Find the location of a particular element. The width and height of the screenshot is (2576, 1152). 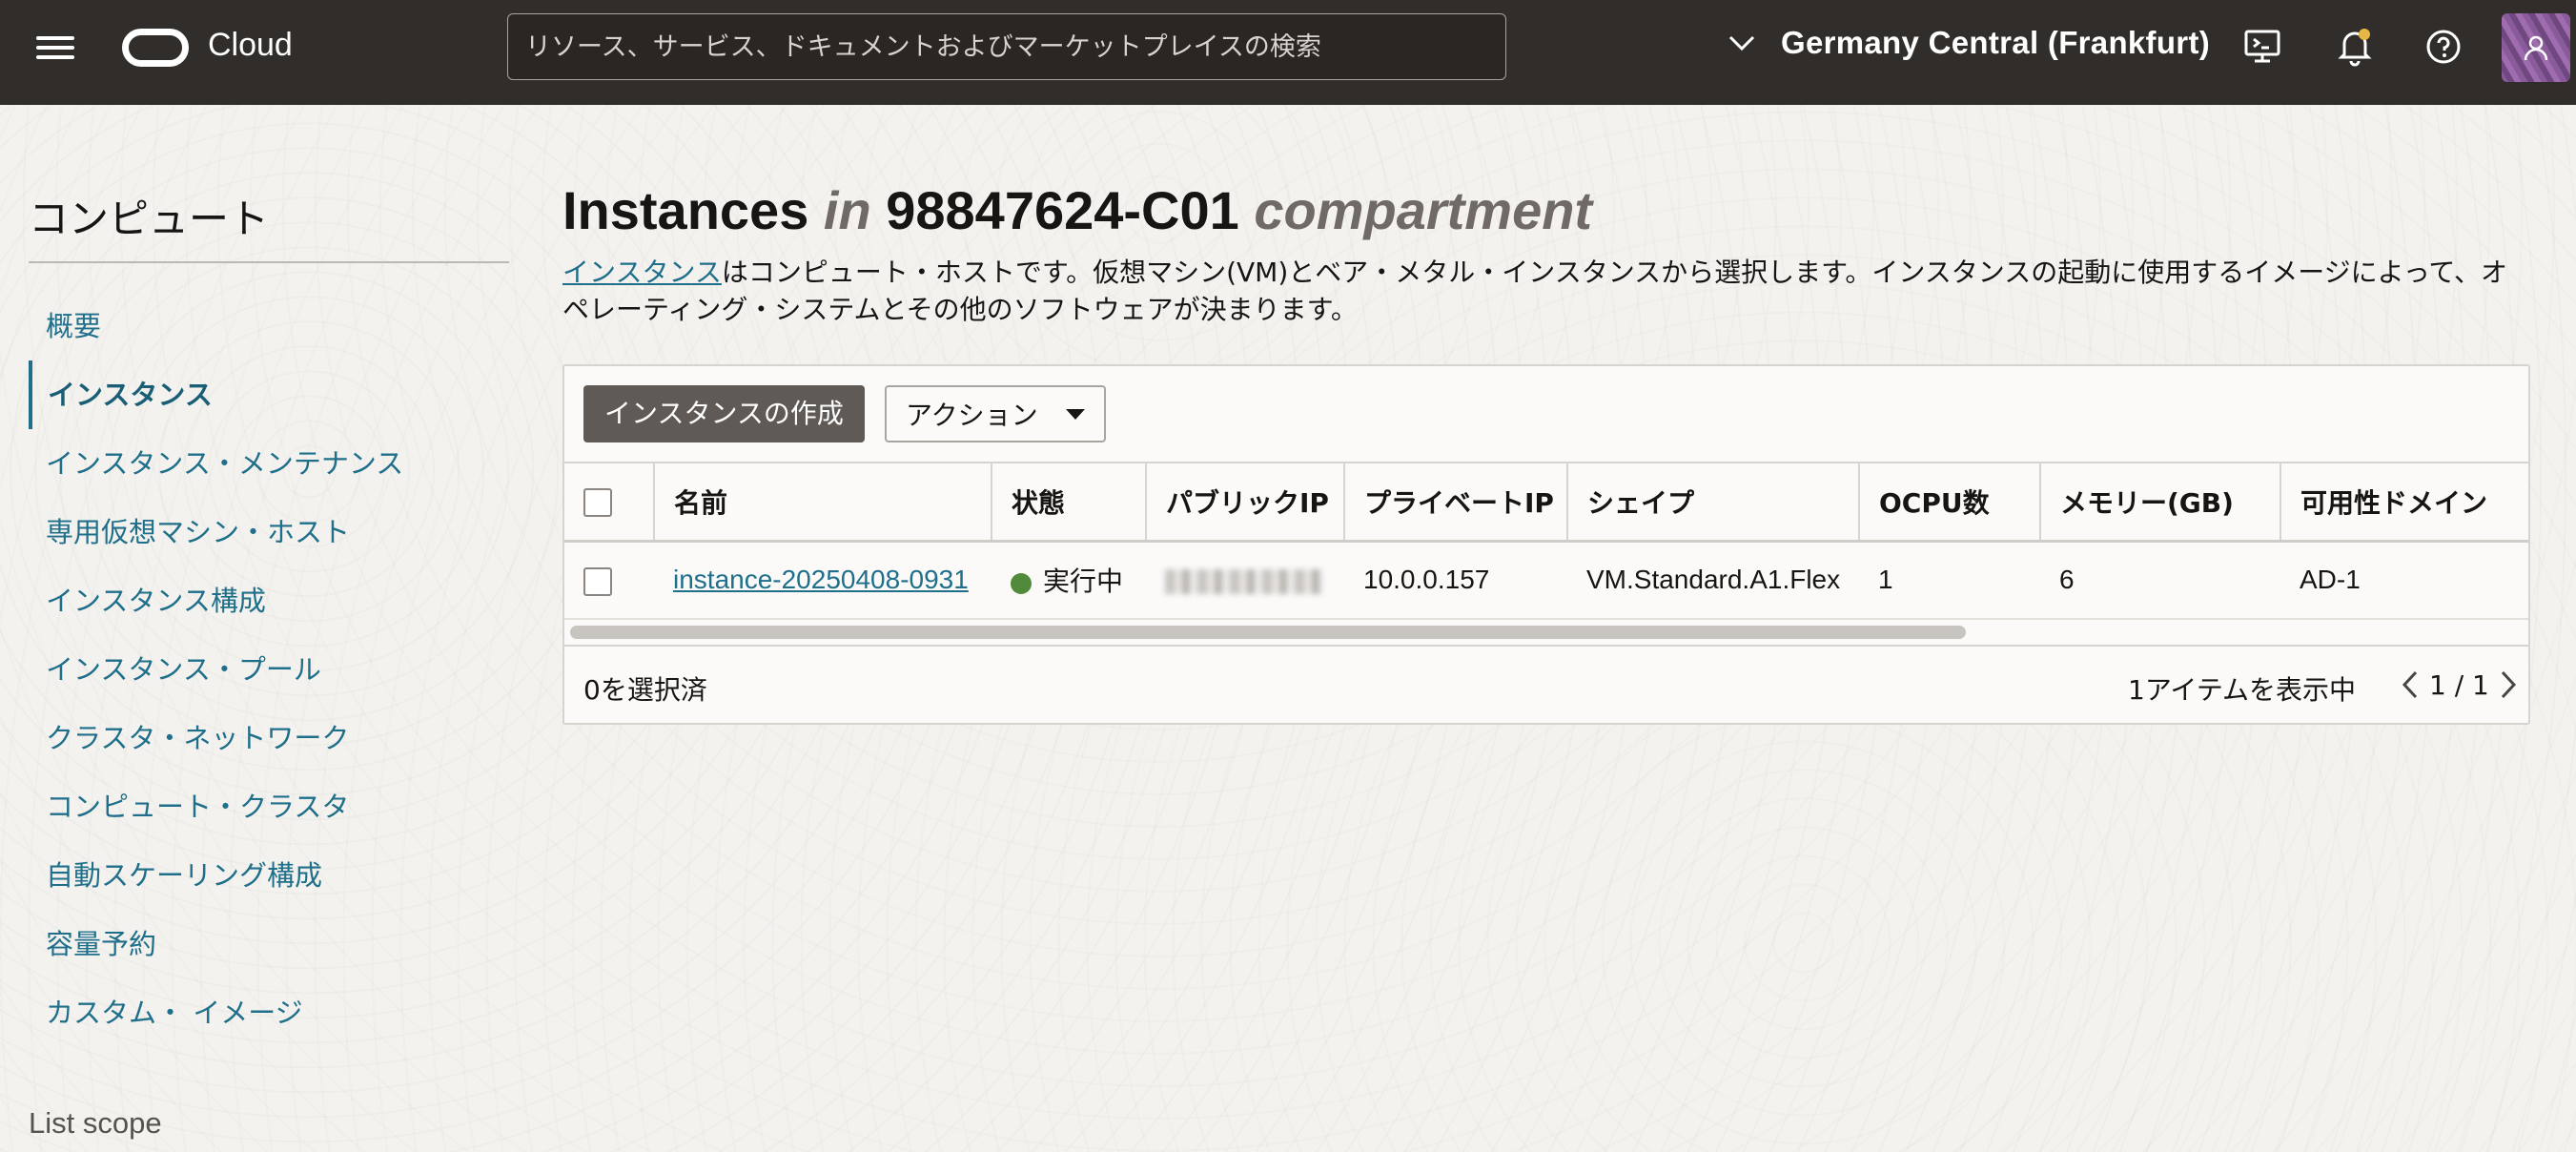

region-label: Germany Central (Frankfurt) is located at coordinates (1996, 42).